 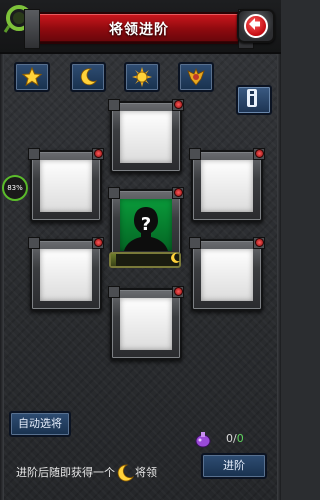 I want to click on general-slot-center: ?, so click(x=146, y=224).